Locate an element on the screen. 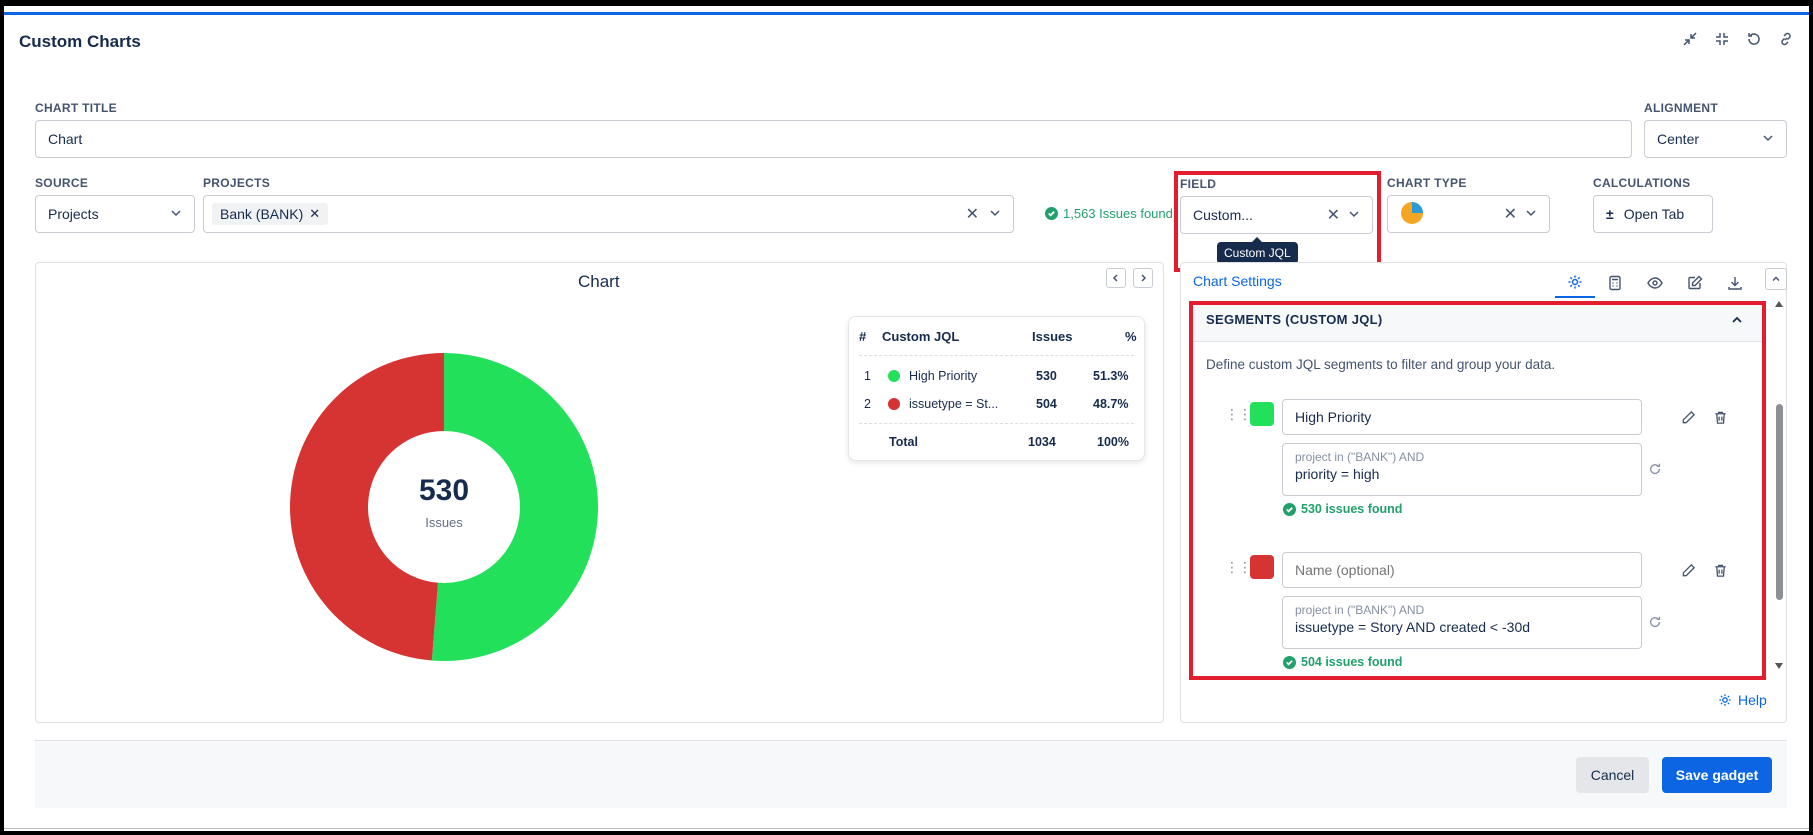  top-accent-line is located at coordinates (906, 13).